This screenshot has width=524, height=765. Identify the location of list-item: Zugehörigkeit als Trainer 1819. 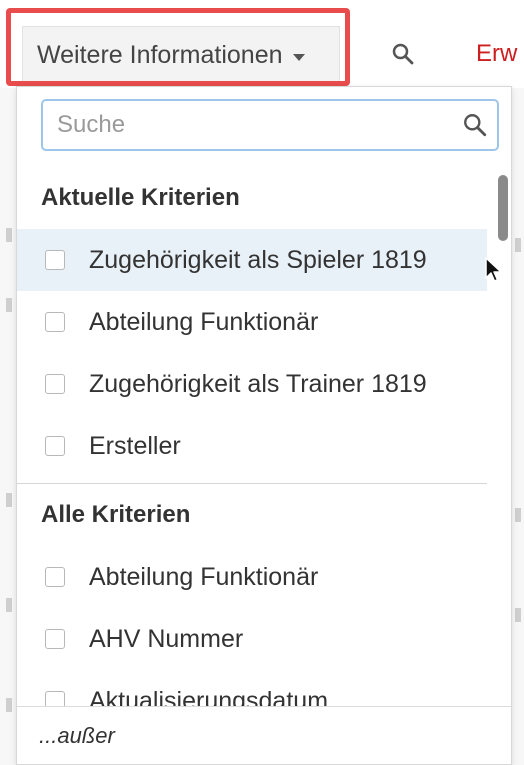
(252, 384).